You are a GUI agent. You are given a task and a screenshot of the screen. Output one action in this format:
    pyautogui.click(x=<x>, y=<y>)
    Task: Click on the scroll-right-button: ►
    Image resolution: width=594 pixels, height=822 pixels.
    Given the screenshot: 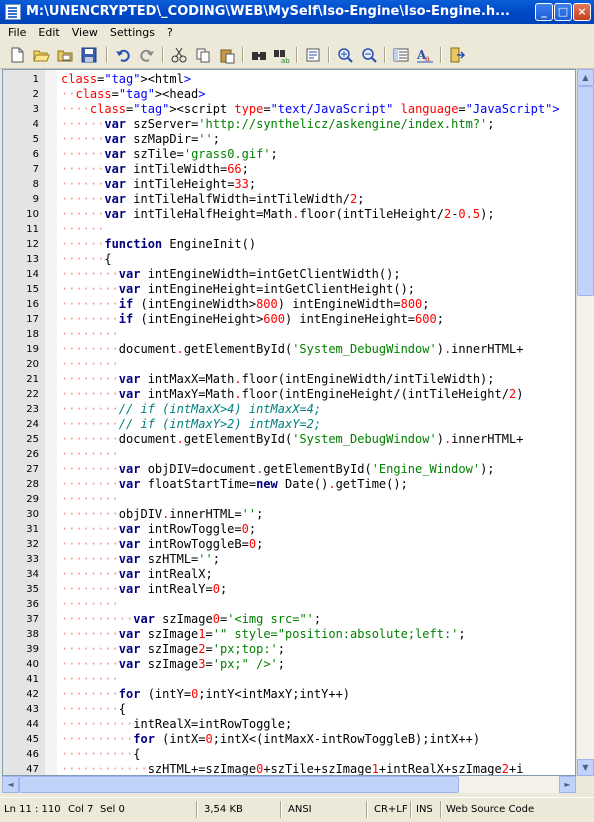 What is the action you would take?
    pyautogui.click(x=567, y=784)
    